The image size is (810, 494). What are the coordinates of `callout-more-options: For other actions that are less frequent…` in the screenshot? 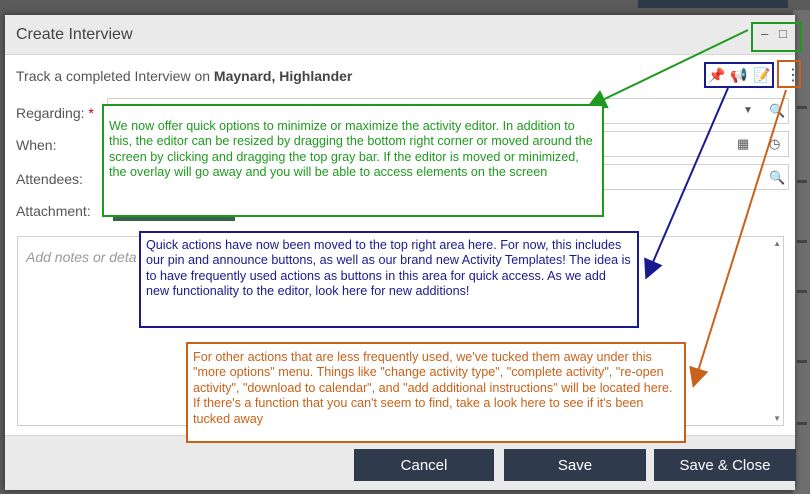 It's located at (436, 392).